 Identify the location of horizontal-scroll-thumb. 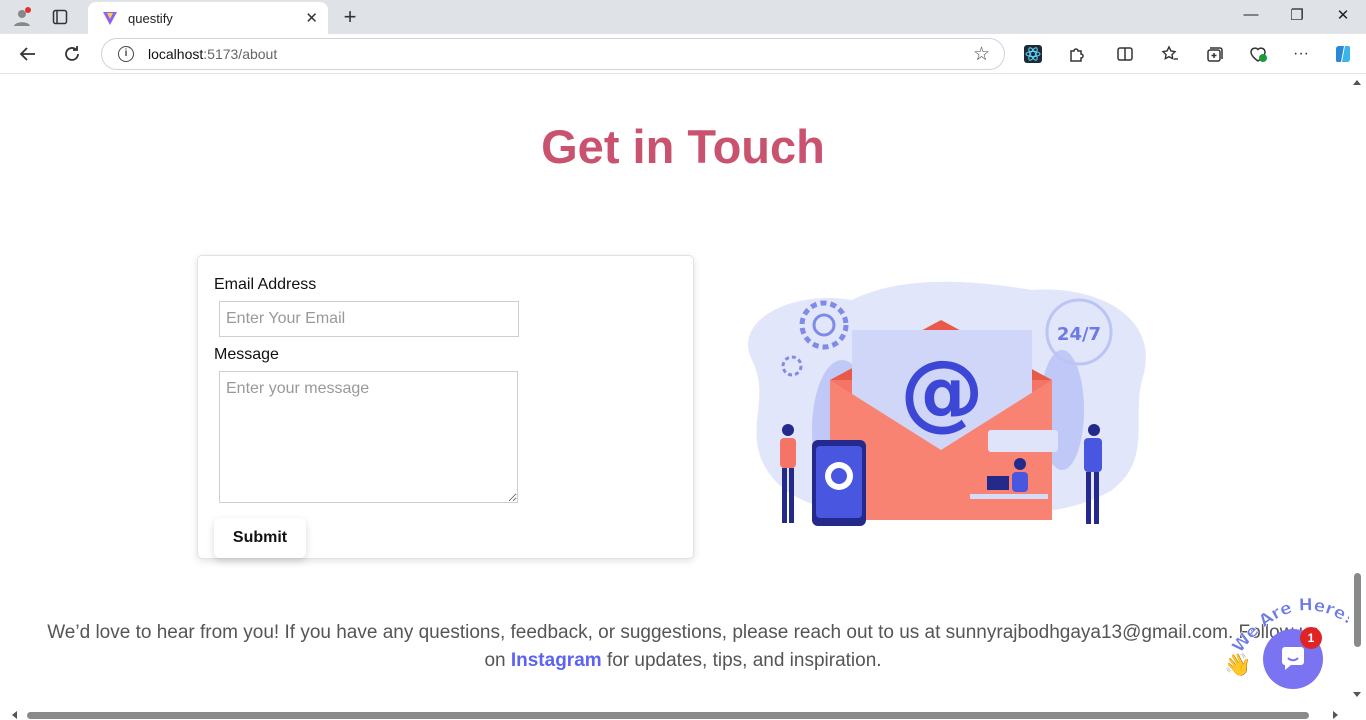
(668, 715).